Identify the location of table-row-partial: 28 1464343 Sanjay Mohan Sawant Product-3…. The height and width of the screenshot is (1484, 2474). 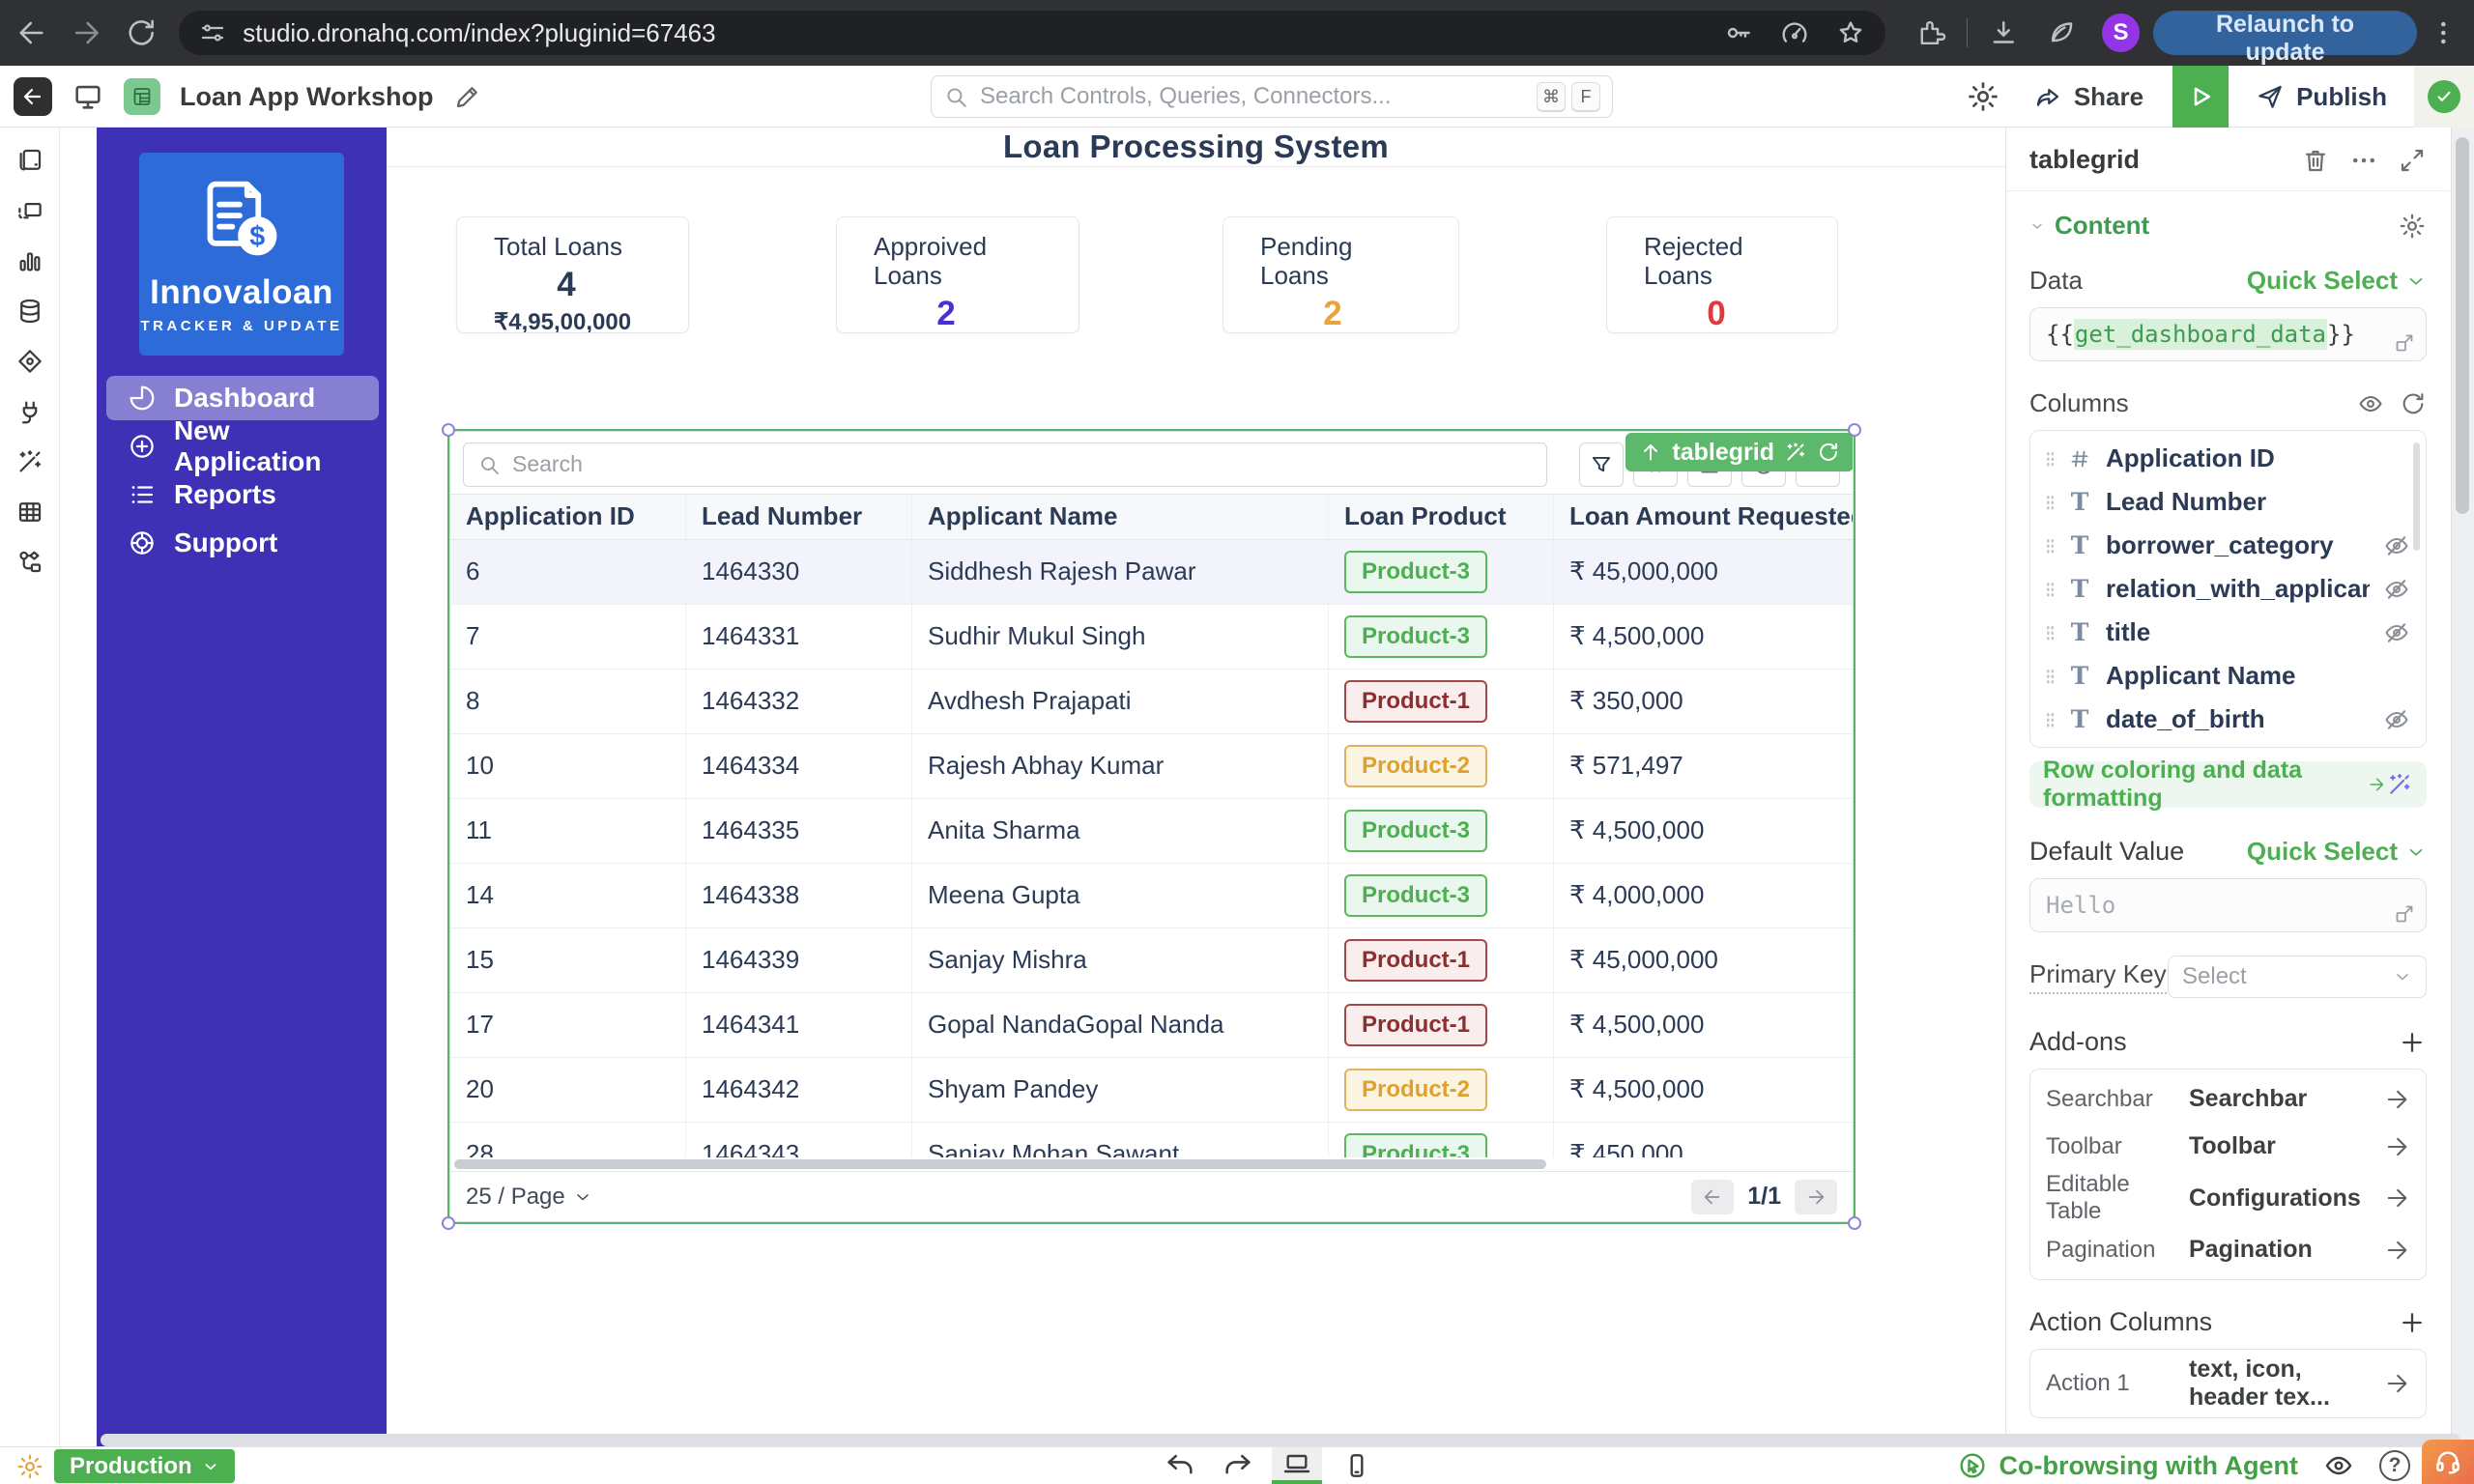
(1151, 1140).